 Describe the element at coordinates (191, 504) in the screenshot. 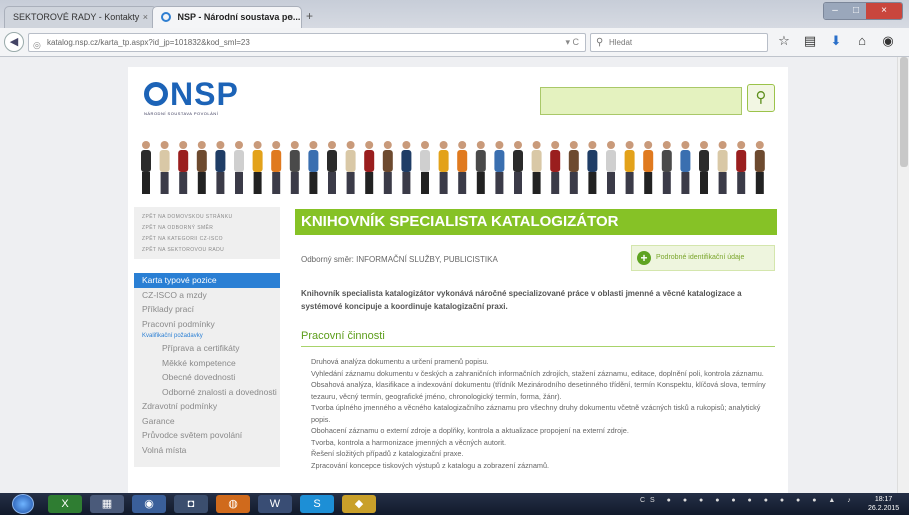

I see `outlook-icon: ◘` at that location.